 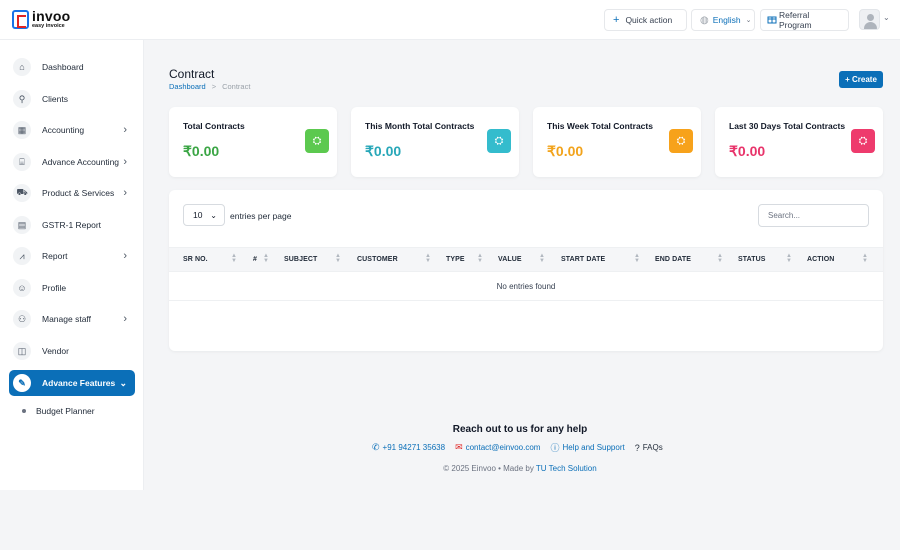 I want to click on sidebar-item-label: Profile, so click(x=54, y=288).